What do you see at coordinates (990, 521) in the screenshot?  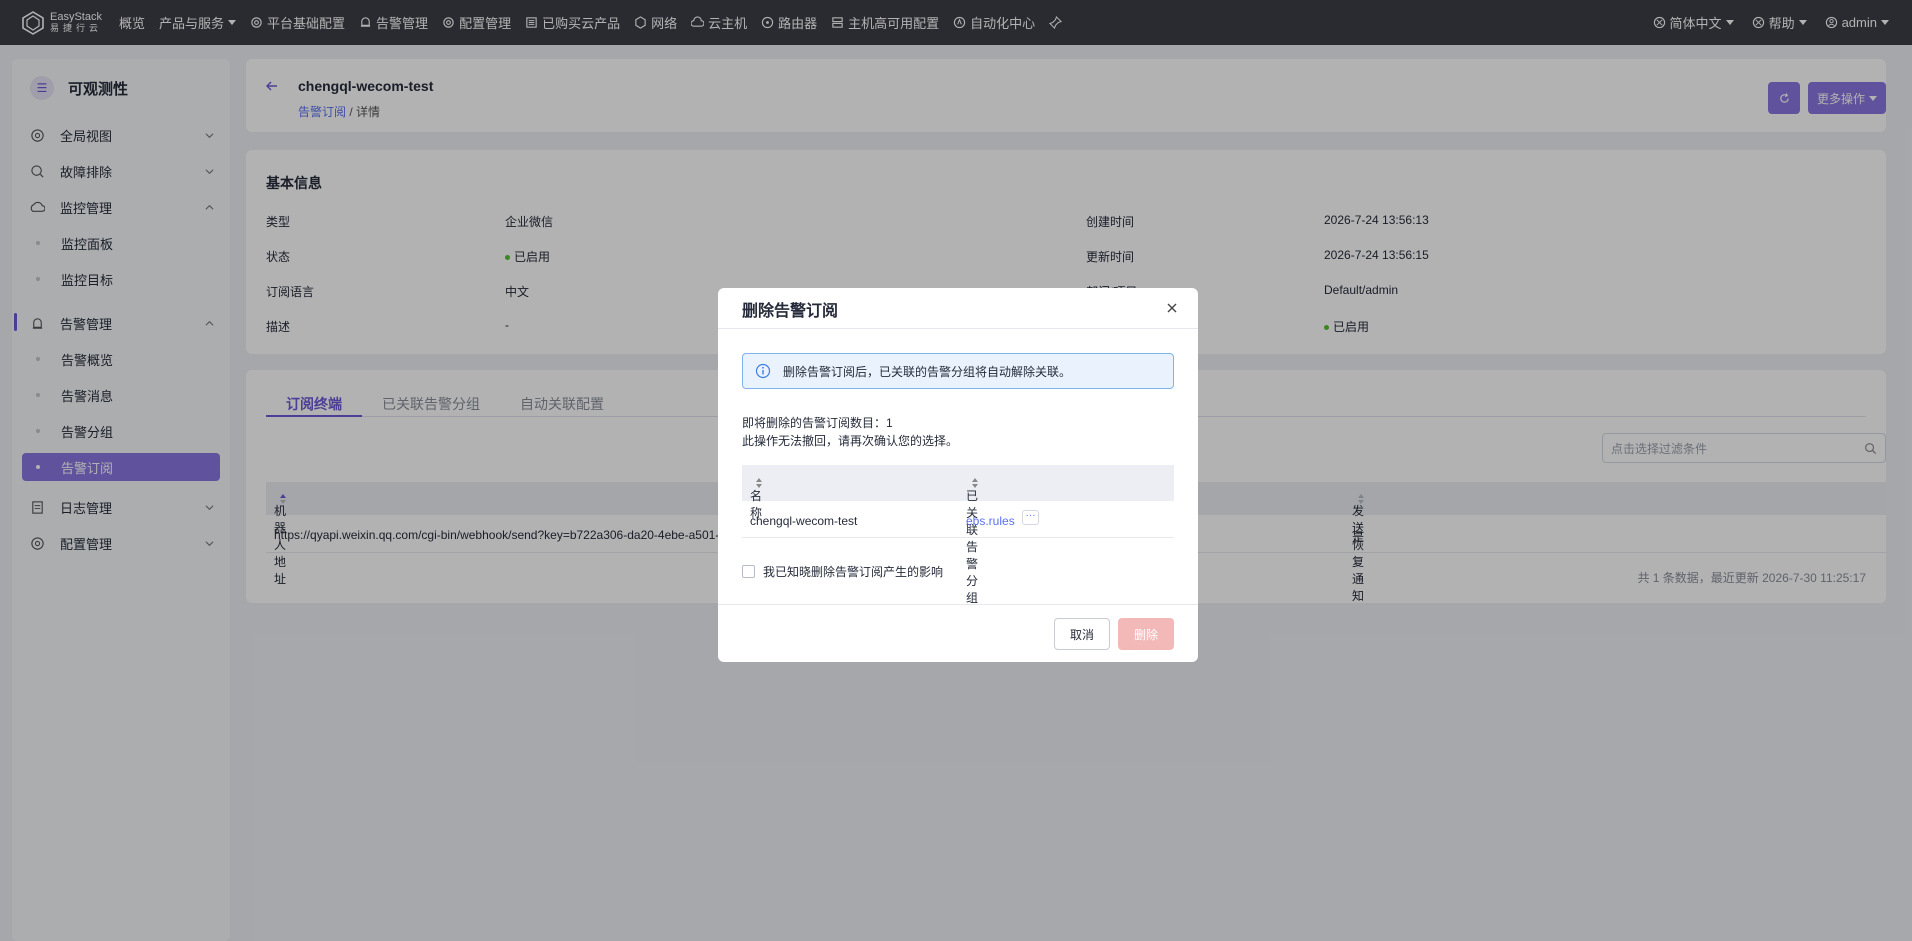 I see `alert-group-link: ebs.rules` at bounding box center [990, 521].